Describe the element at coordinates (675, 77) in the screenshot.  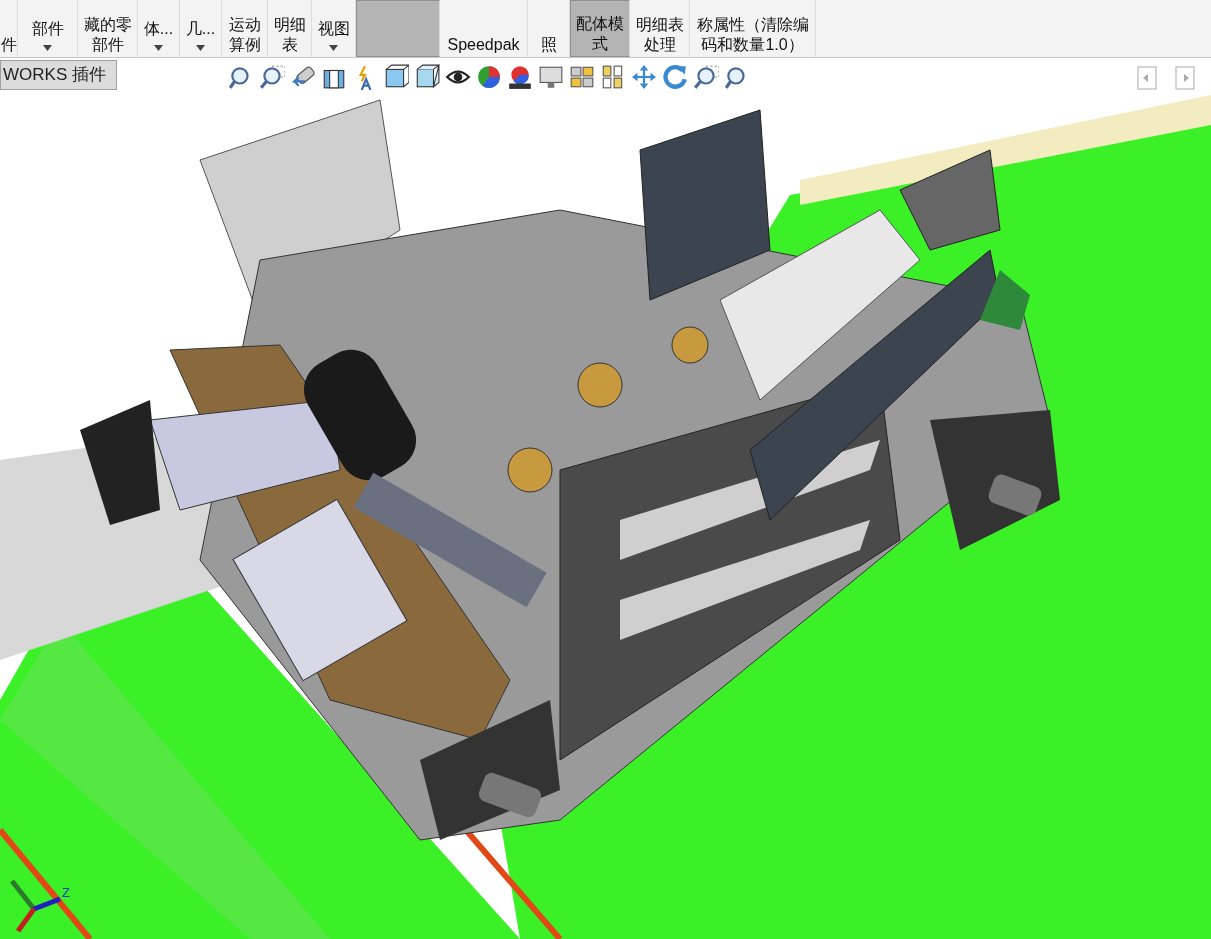
I see `rotate-icon` at that location.